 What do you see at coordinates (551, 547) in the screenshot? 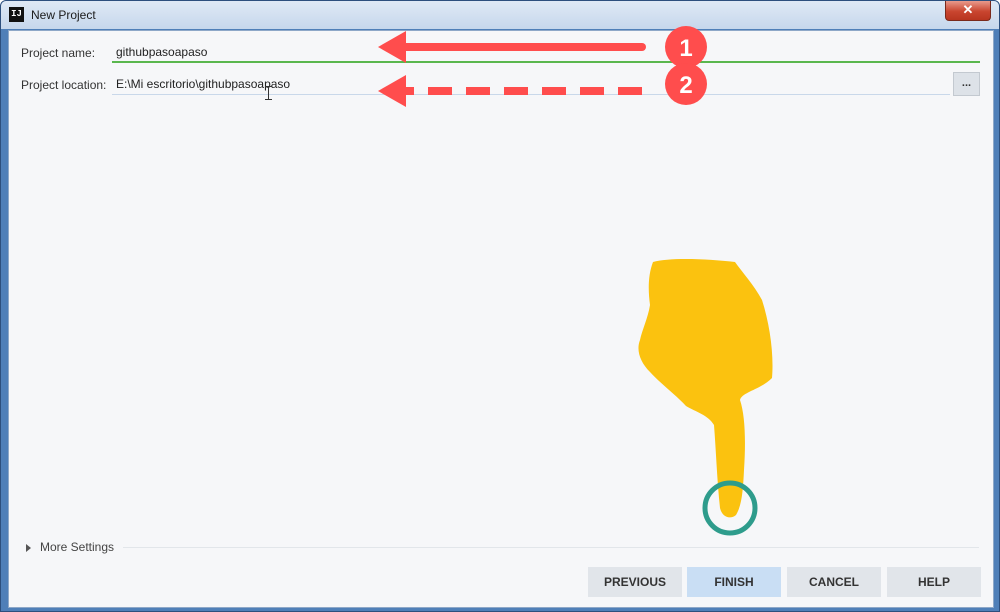
I see `more-settings-divider` at bounding box center [551, 547].